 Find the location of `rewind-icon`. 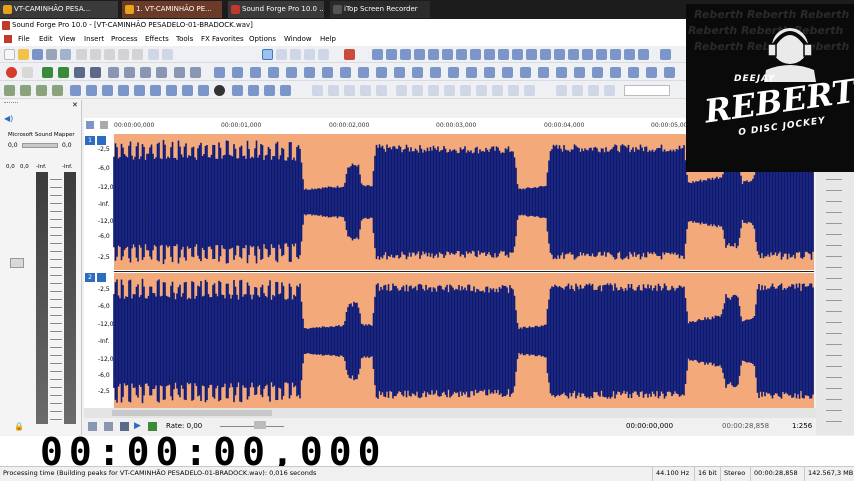

rewind-icon is located at coordinates (129, 72).